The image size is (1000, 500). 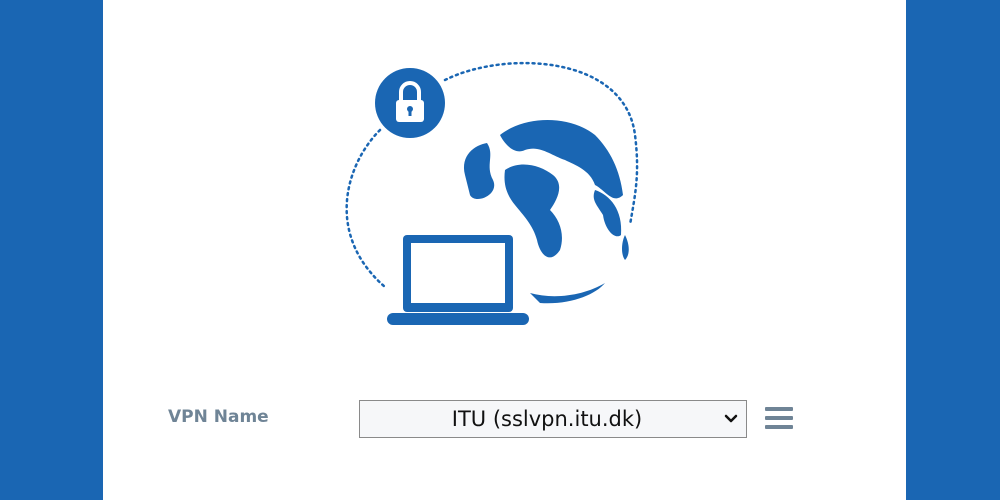 I want to click on vpn-name-select: ITU (sslvpn.itu.dk), so click(x=553, y=419).